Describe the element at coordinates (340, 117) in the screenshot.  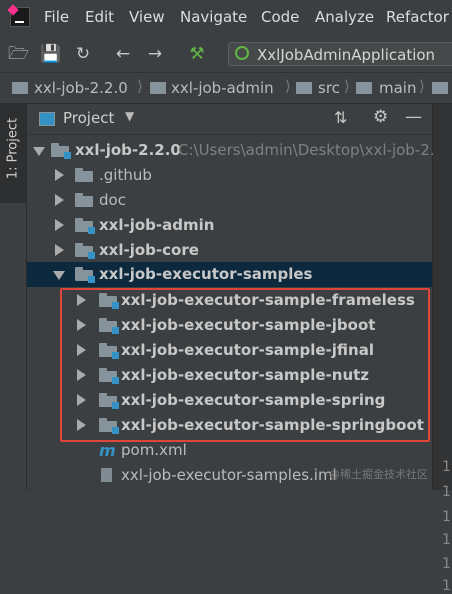
I see `collapse-all-icon: ⇅` at that location.